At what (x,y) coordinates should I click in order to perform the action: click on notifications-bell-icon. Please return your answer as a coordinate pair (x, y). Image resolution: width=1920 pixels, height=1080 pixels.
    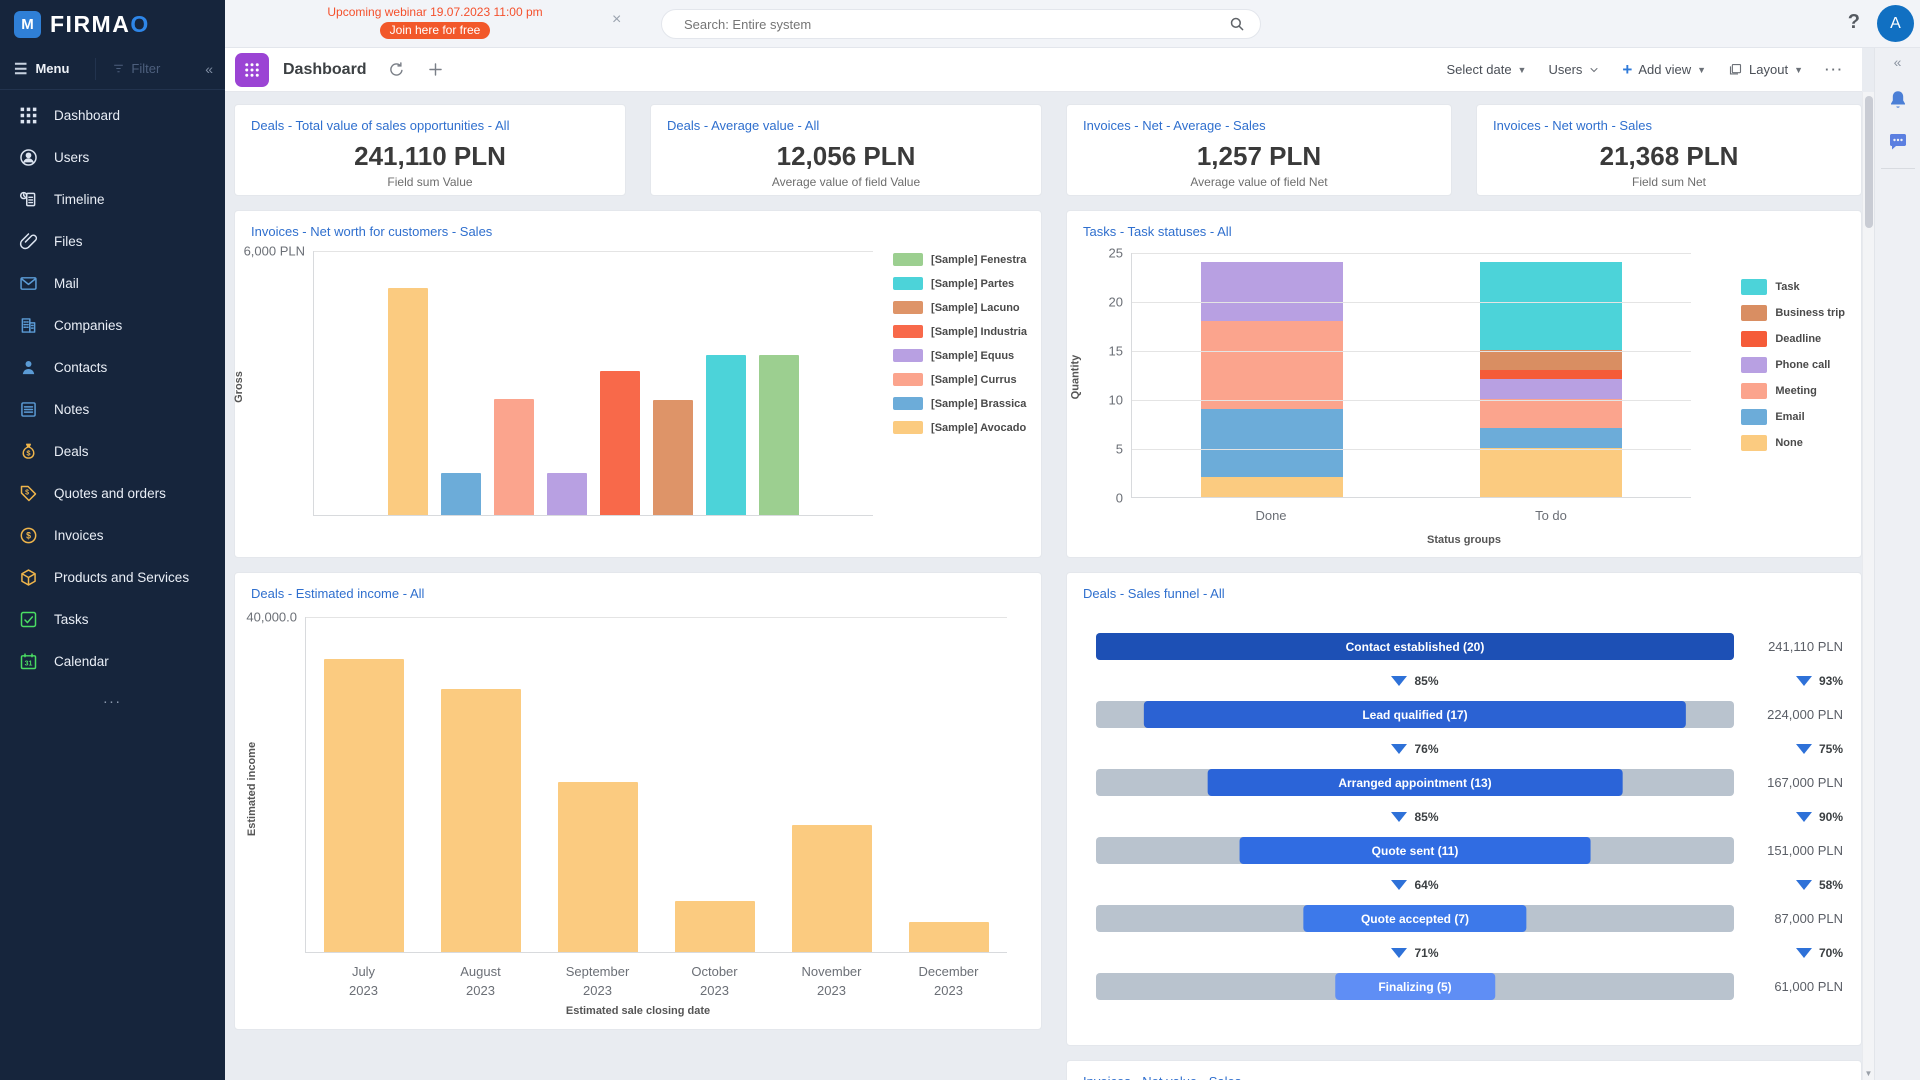
    Looking at the image, I should click on (1898, 100).